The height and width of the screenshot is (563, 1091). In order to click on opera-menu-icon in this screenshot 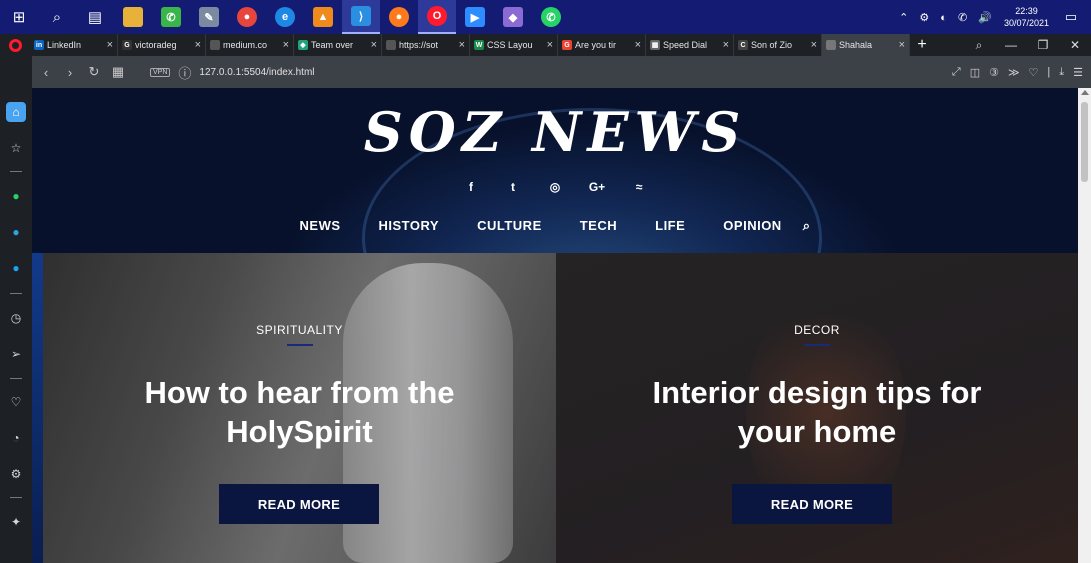, I will do `click(15, 45)`.